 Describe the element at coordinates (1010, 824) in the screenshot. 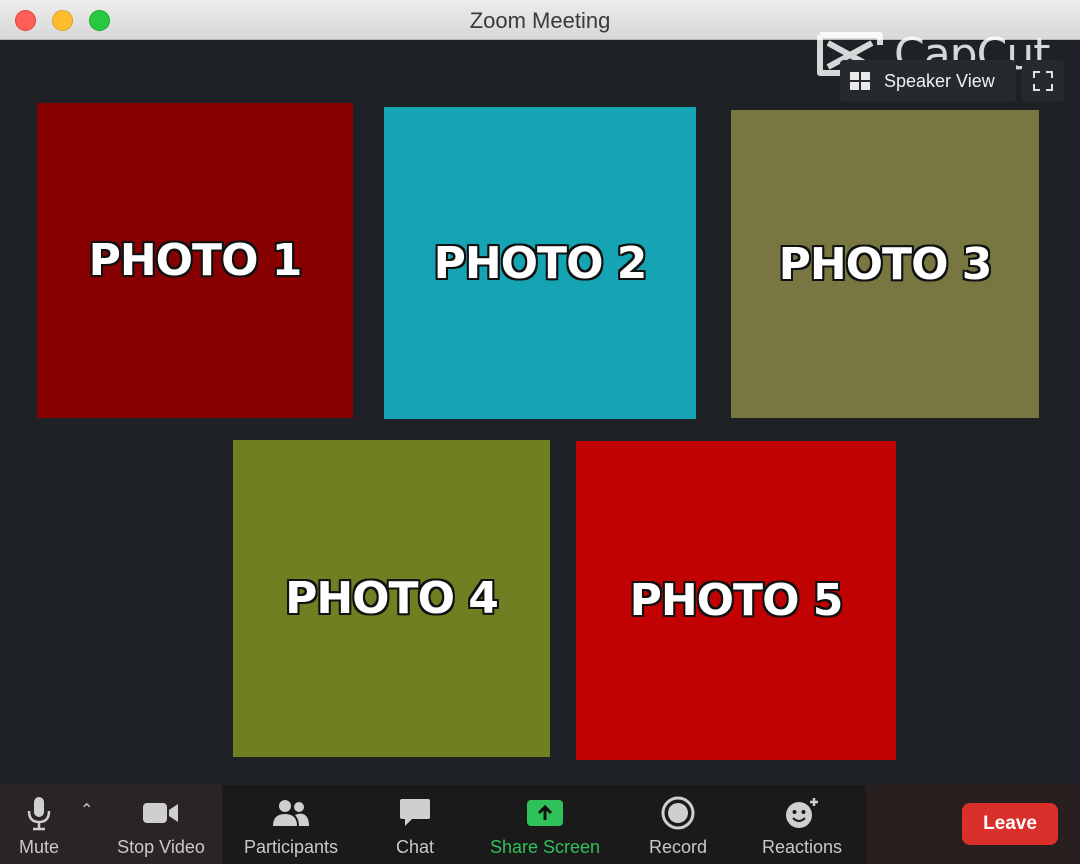

I see `leave-button: Leave` at that location.